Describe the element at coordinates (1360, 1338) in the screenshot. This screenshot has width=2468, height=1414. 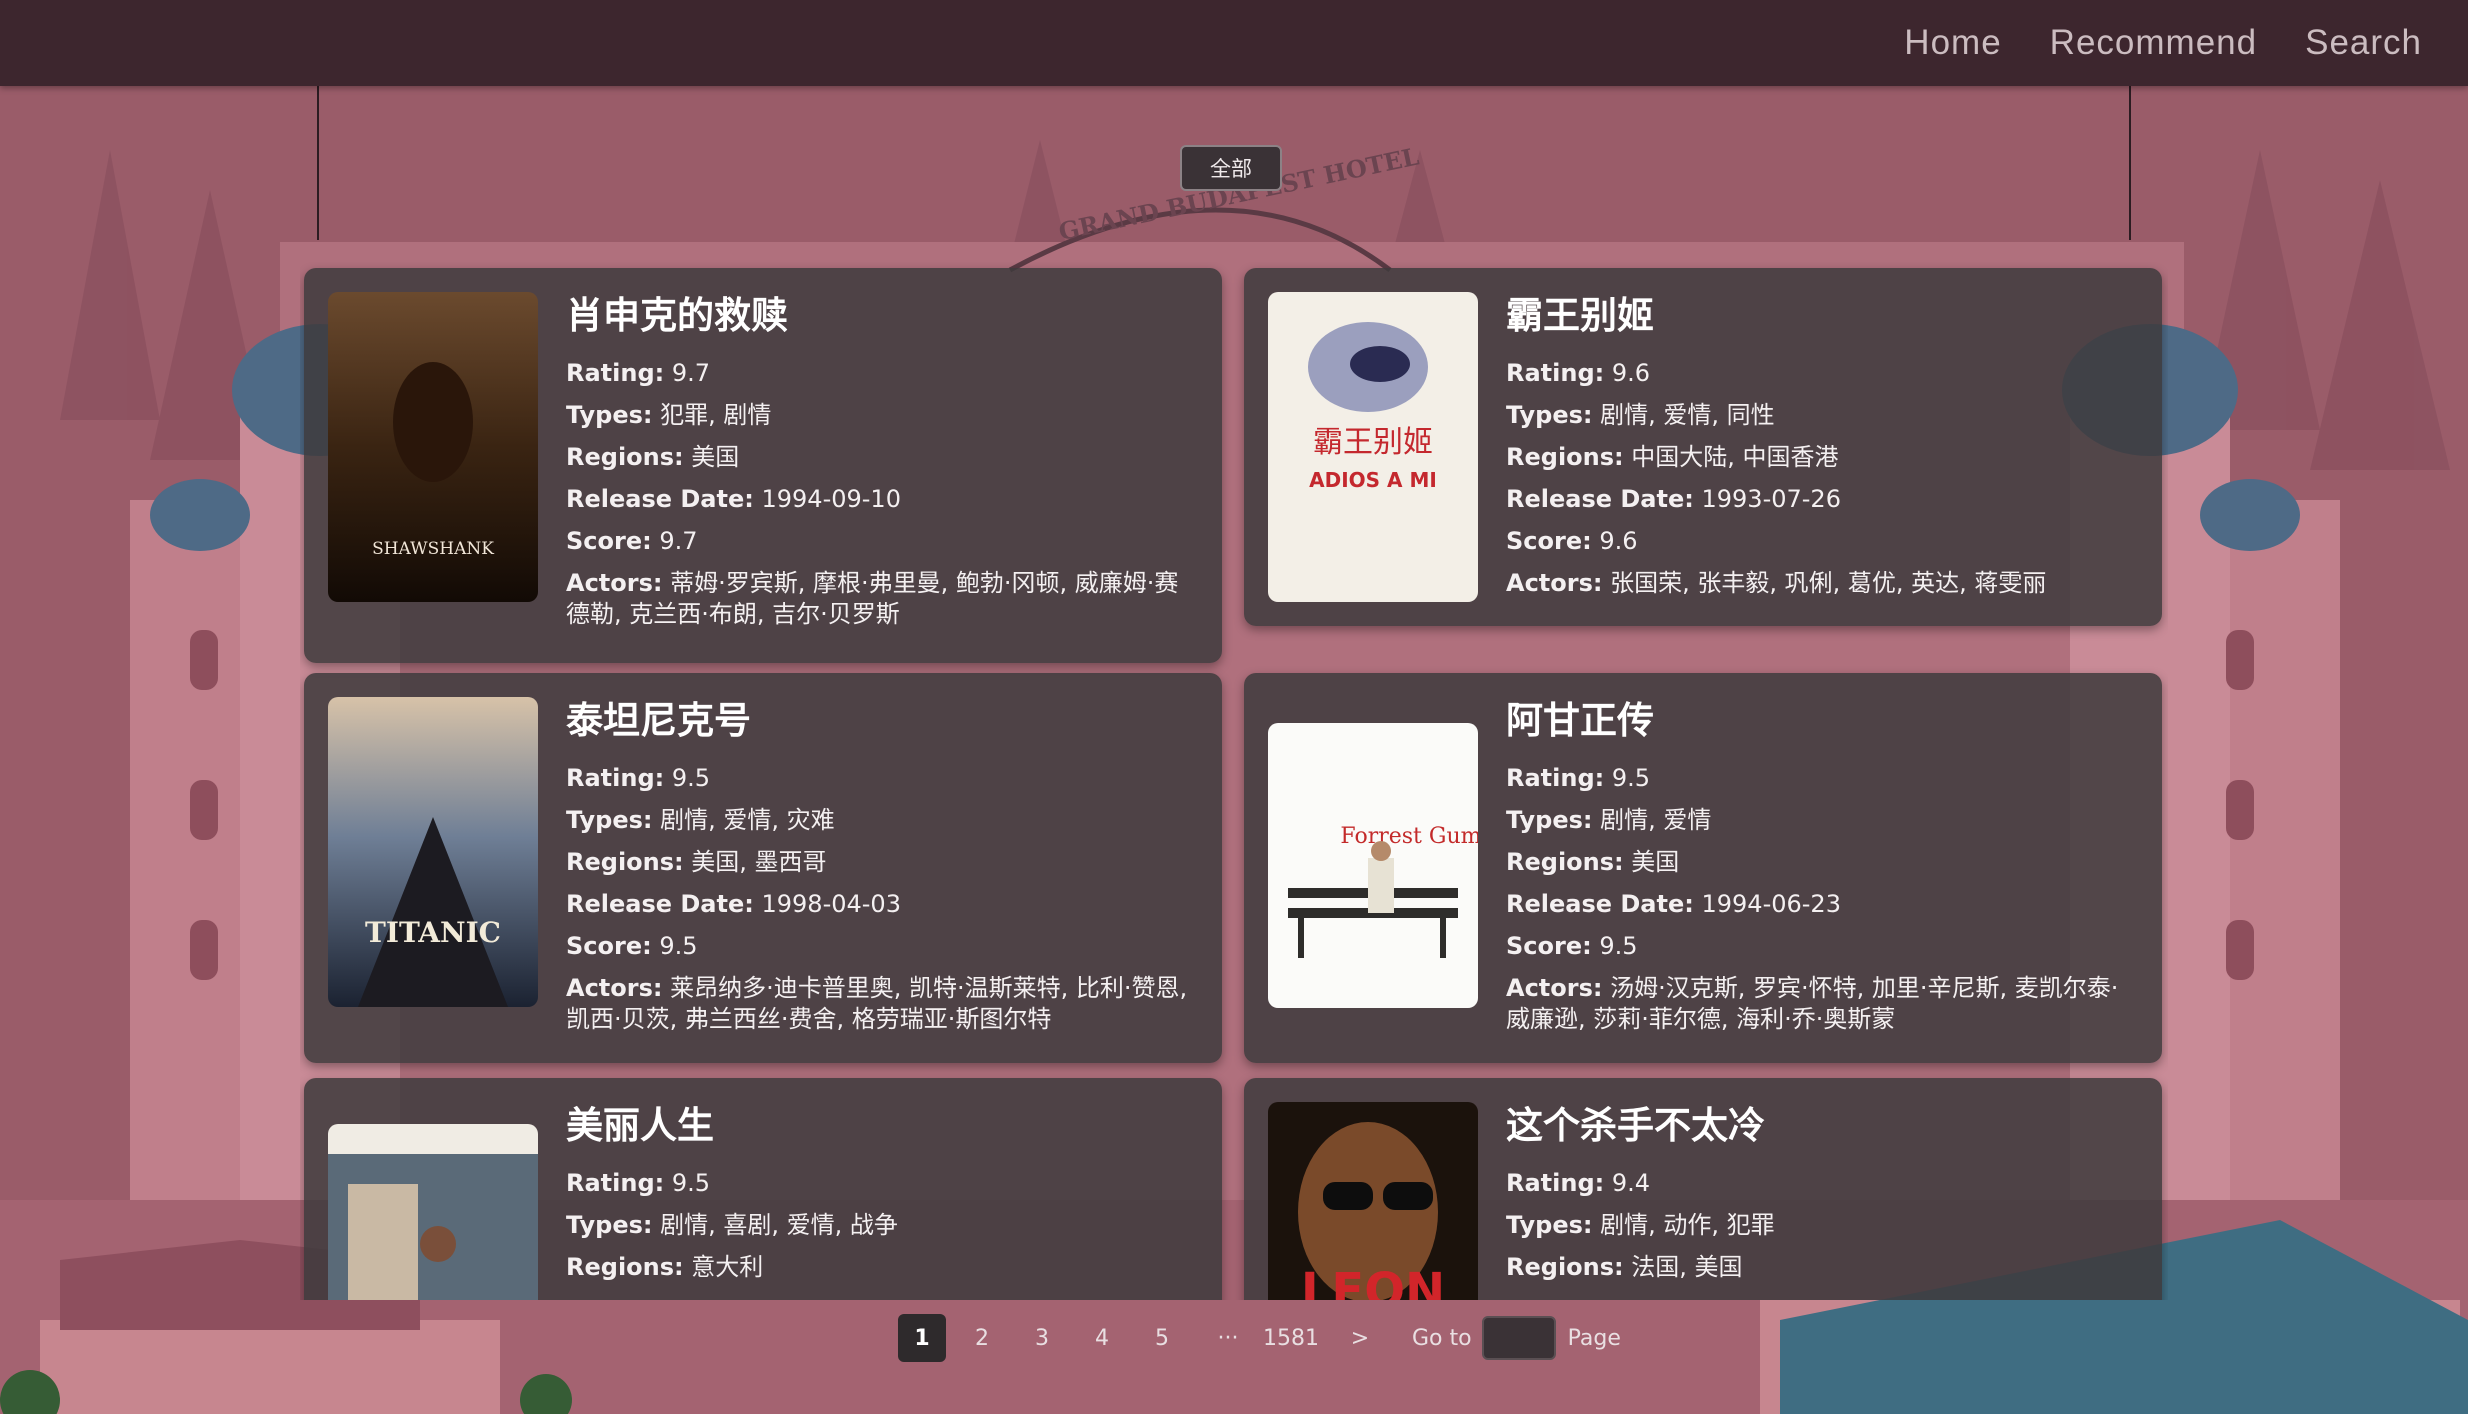
I see `next-page-button: >` at that location.